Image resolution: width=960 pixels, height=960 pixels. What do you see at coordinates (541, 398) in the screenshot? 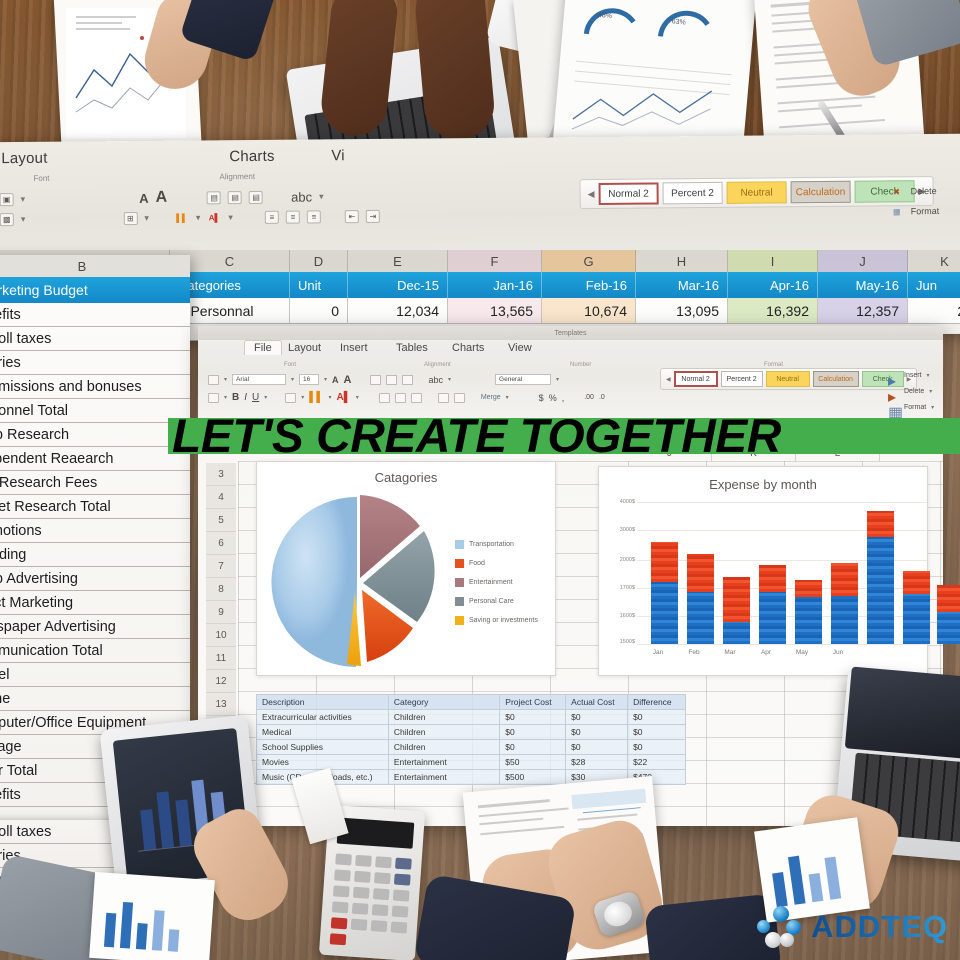
I see `currency-format-icon: $` at bounding box center [541, 398].